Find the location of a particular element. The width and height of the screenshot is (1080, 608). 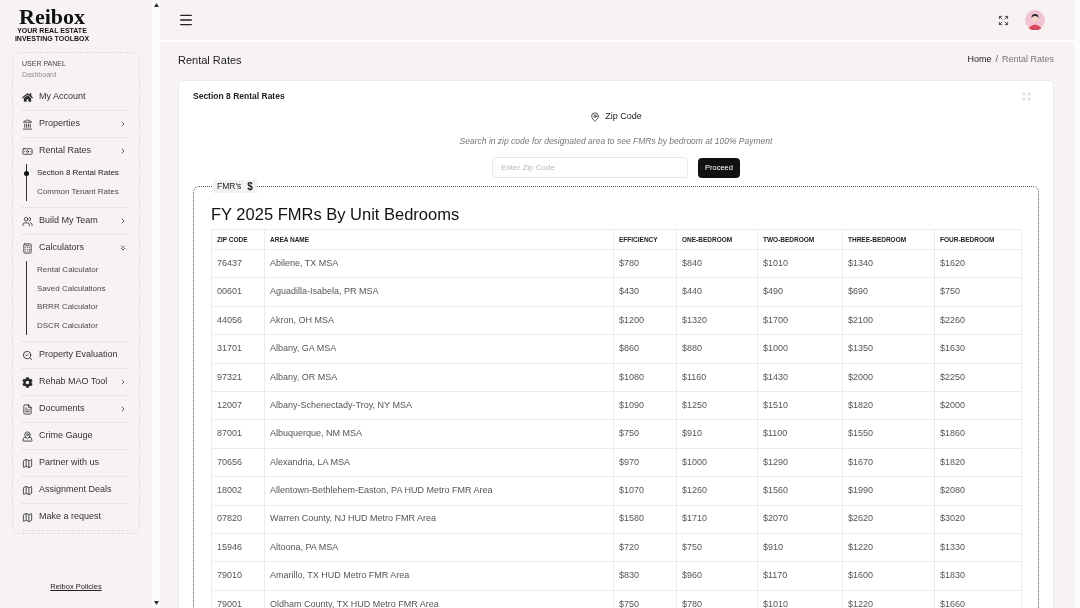

table-cell: Allentown-Bethlehem-Easton, PA HUD Metro FMR Area is located at coordinates (439, 490).